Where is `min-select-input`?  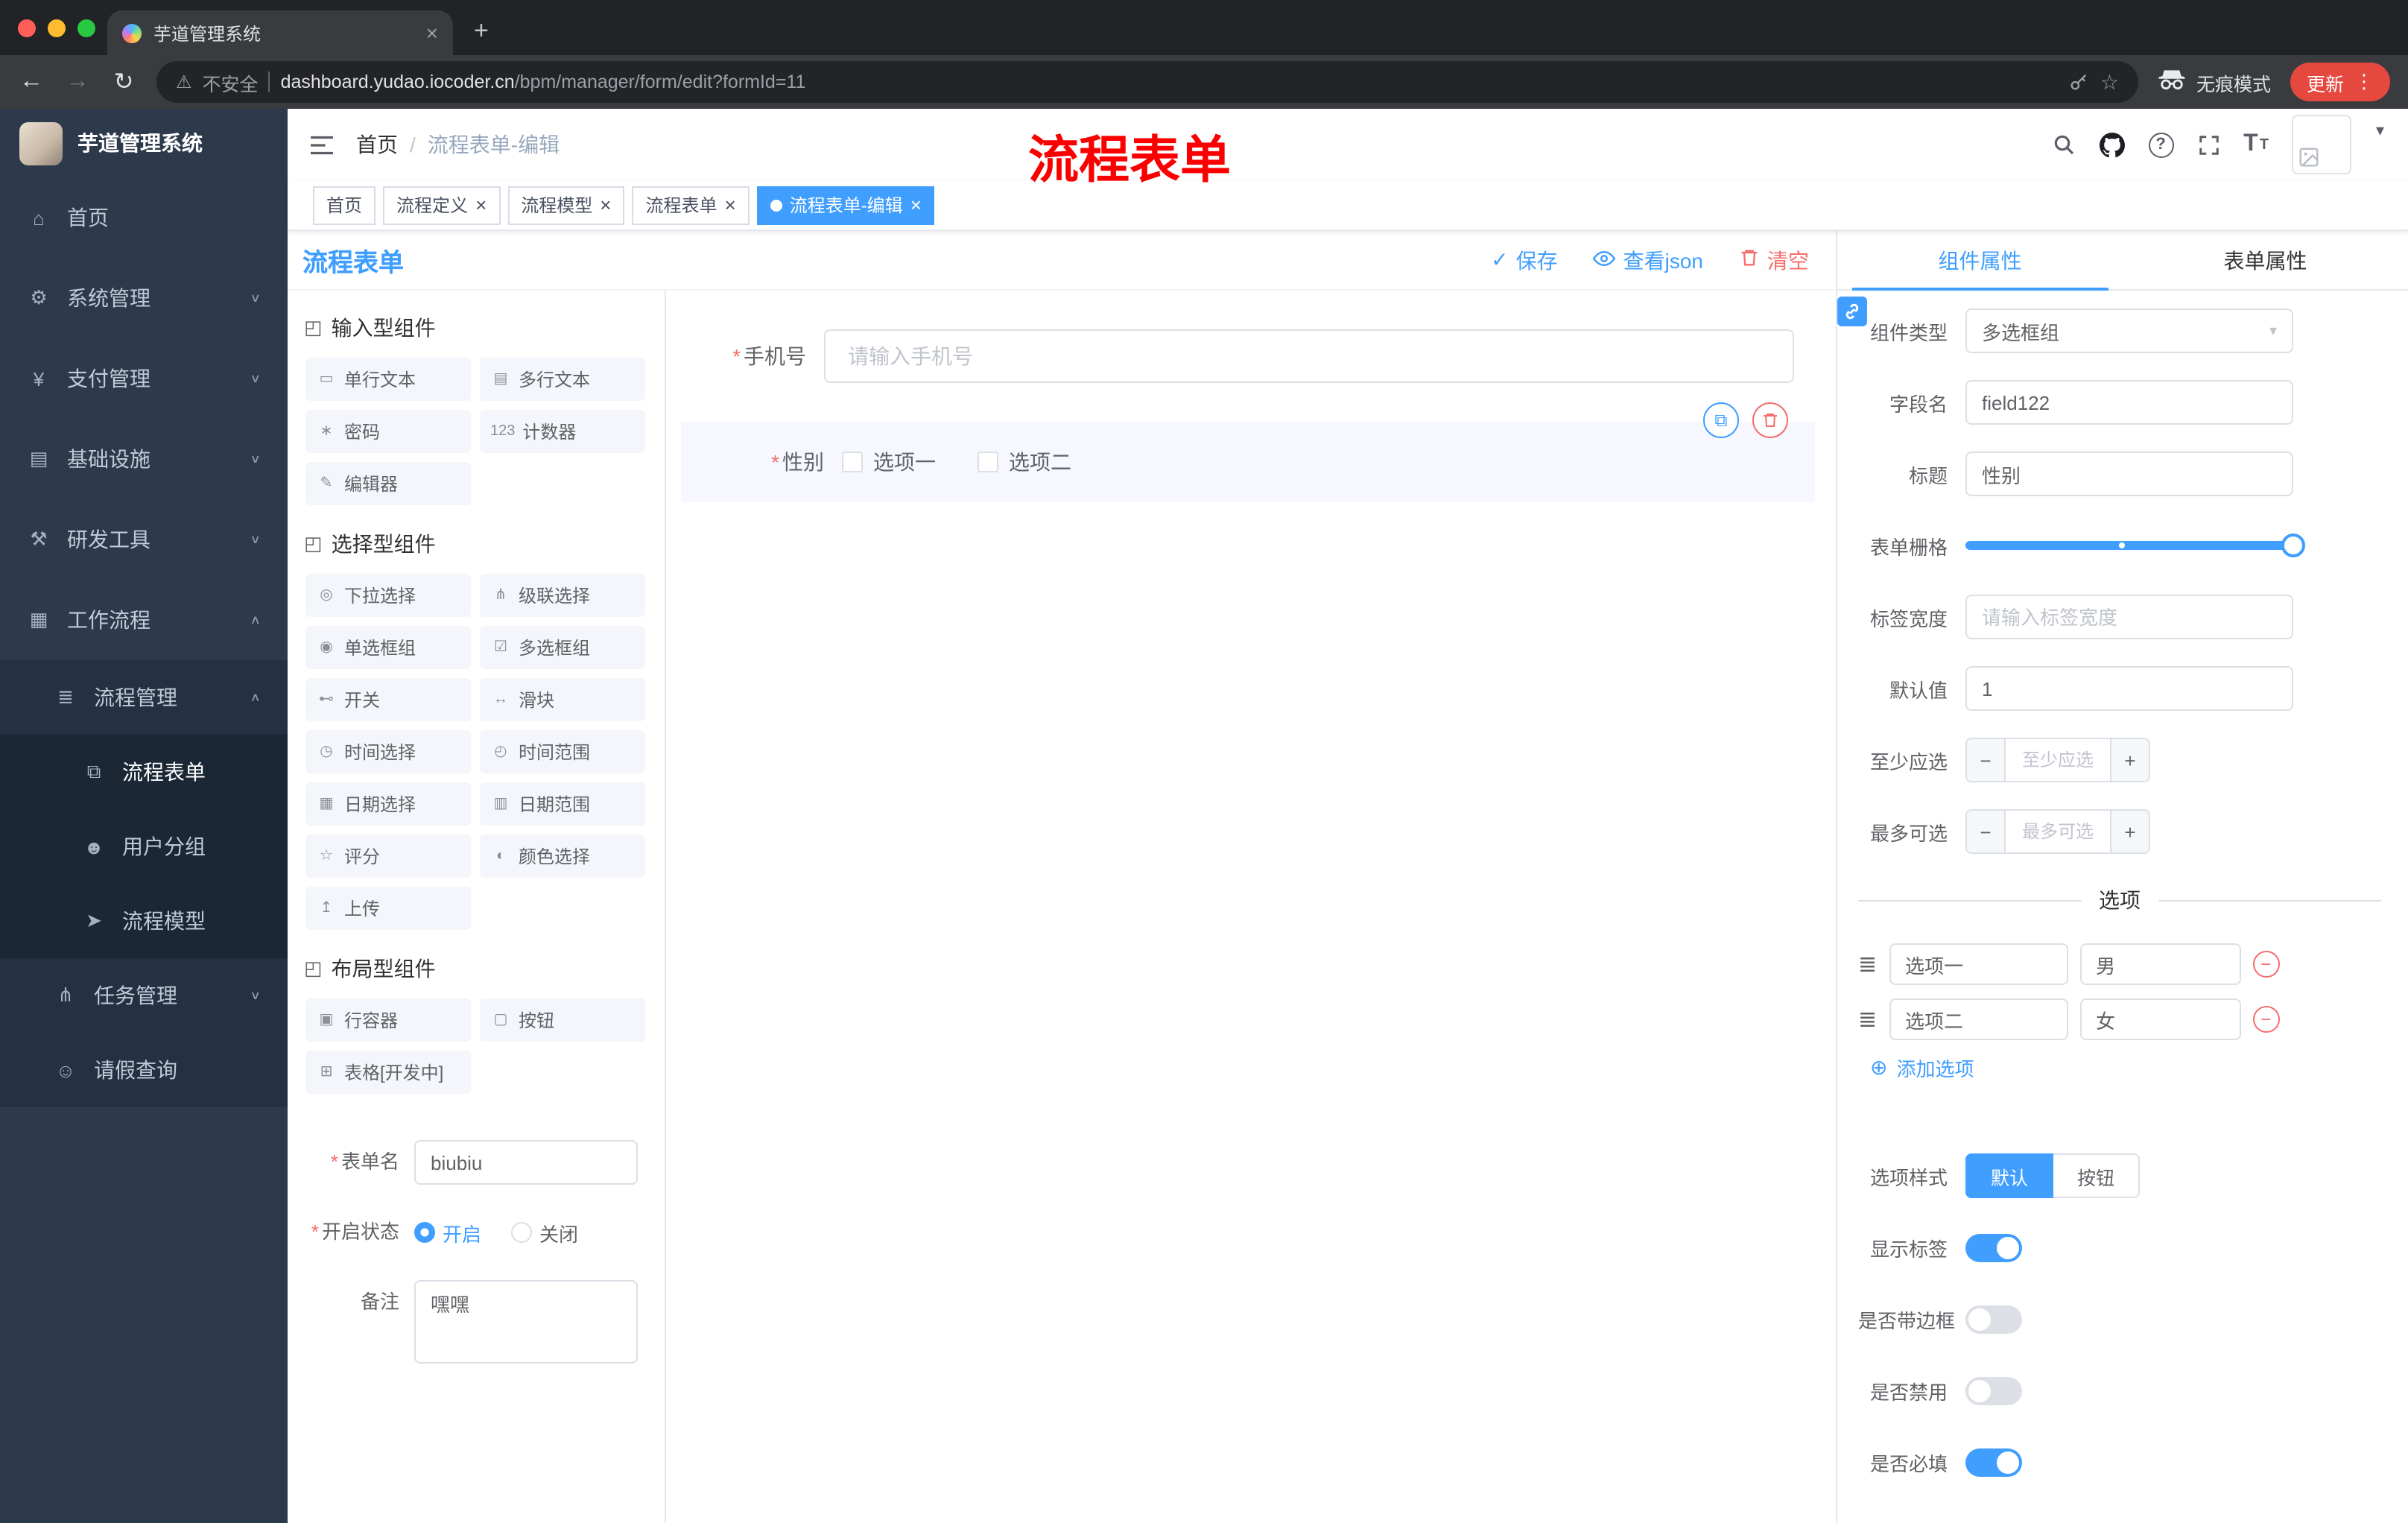 min-select-input is located at coordinates (2058, 760).